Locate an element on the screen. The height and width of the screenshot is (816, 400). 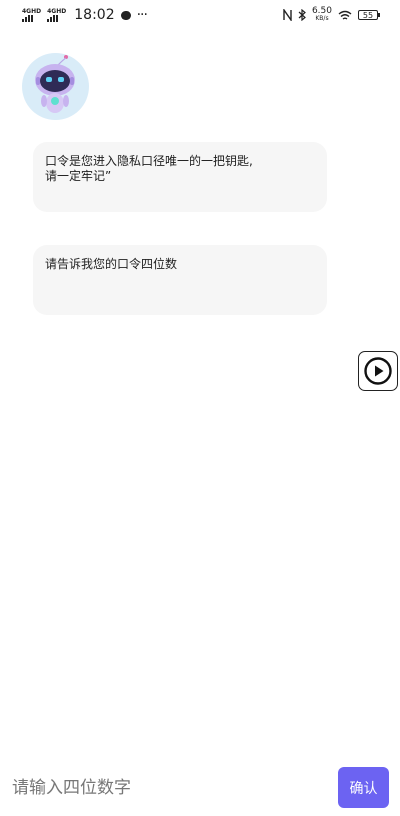
wifi-icon is located at coordinates (345, 15).